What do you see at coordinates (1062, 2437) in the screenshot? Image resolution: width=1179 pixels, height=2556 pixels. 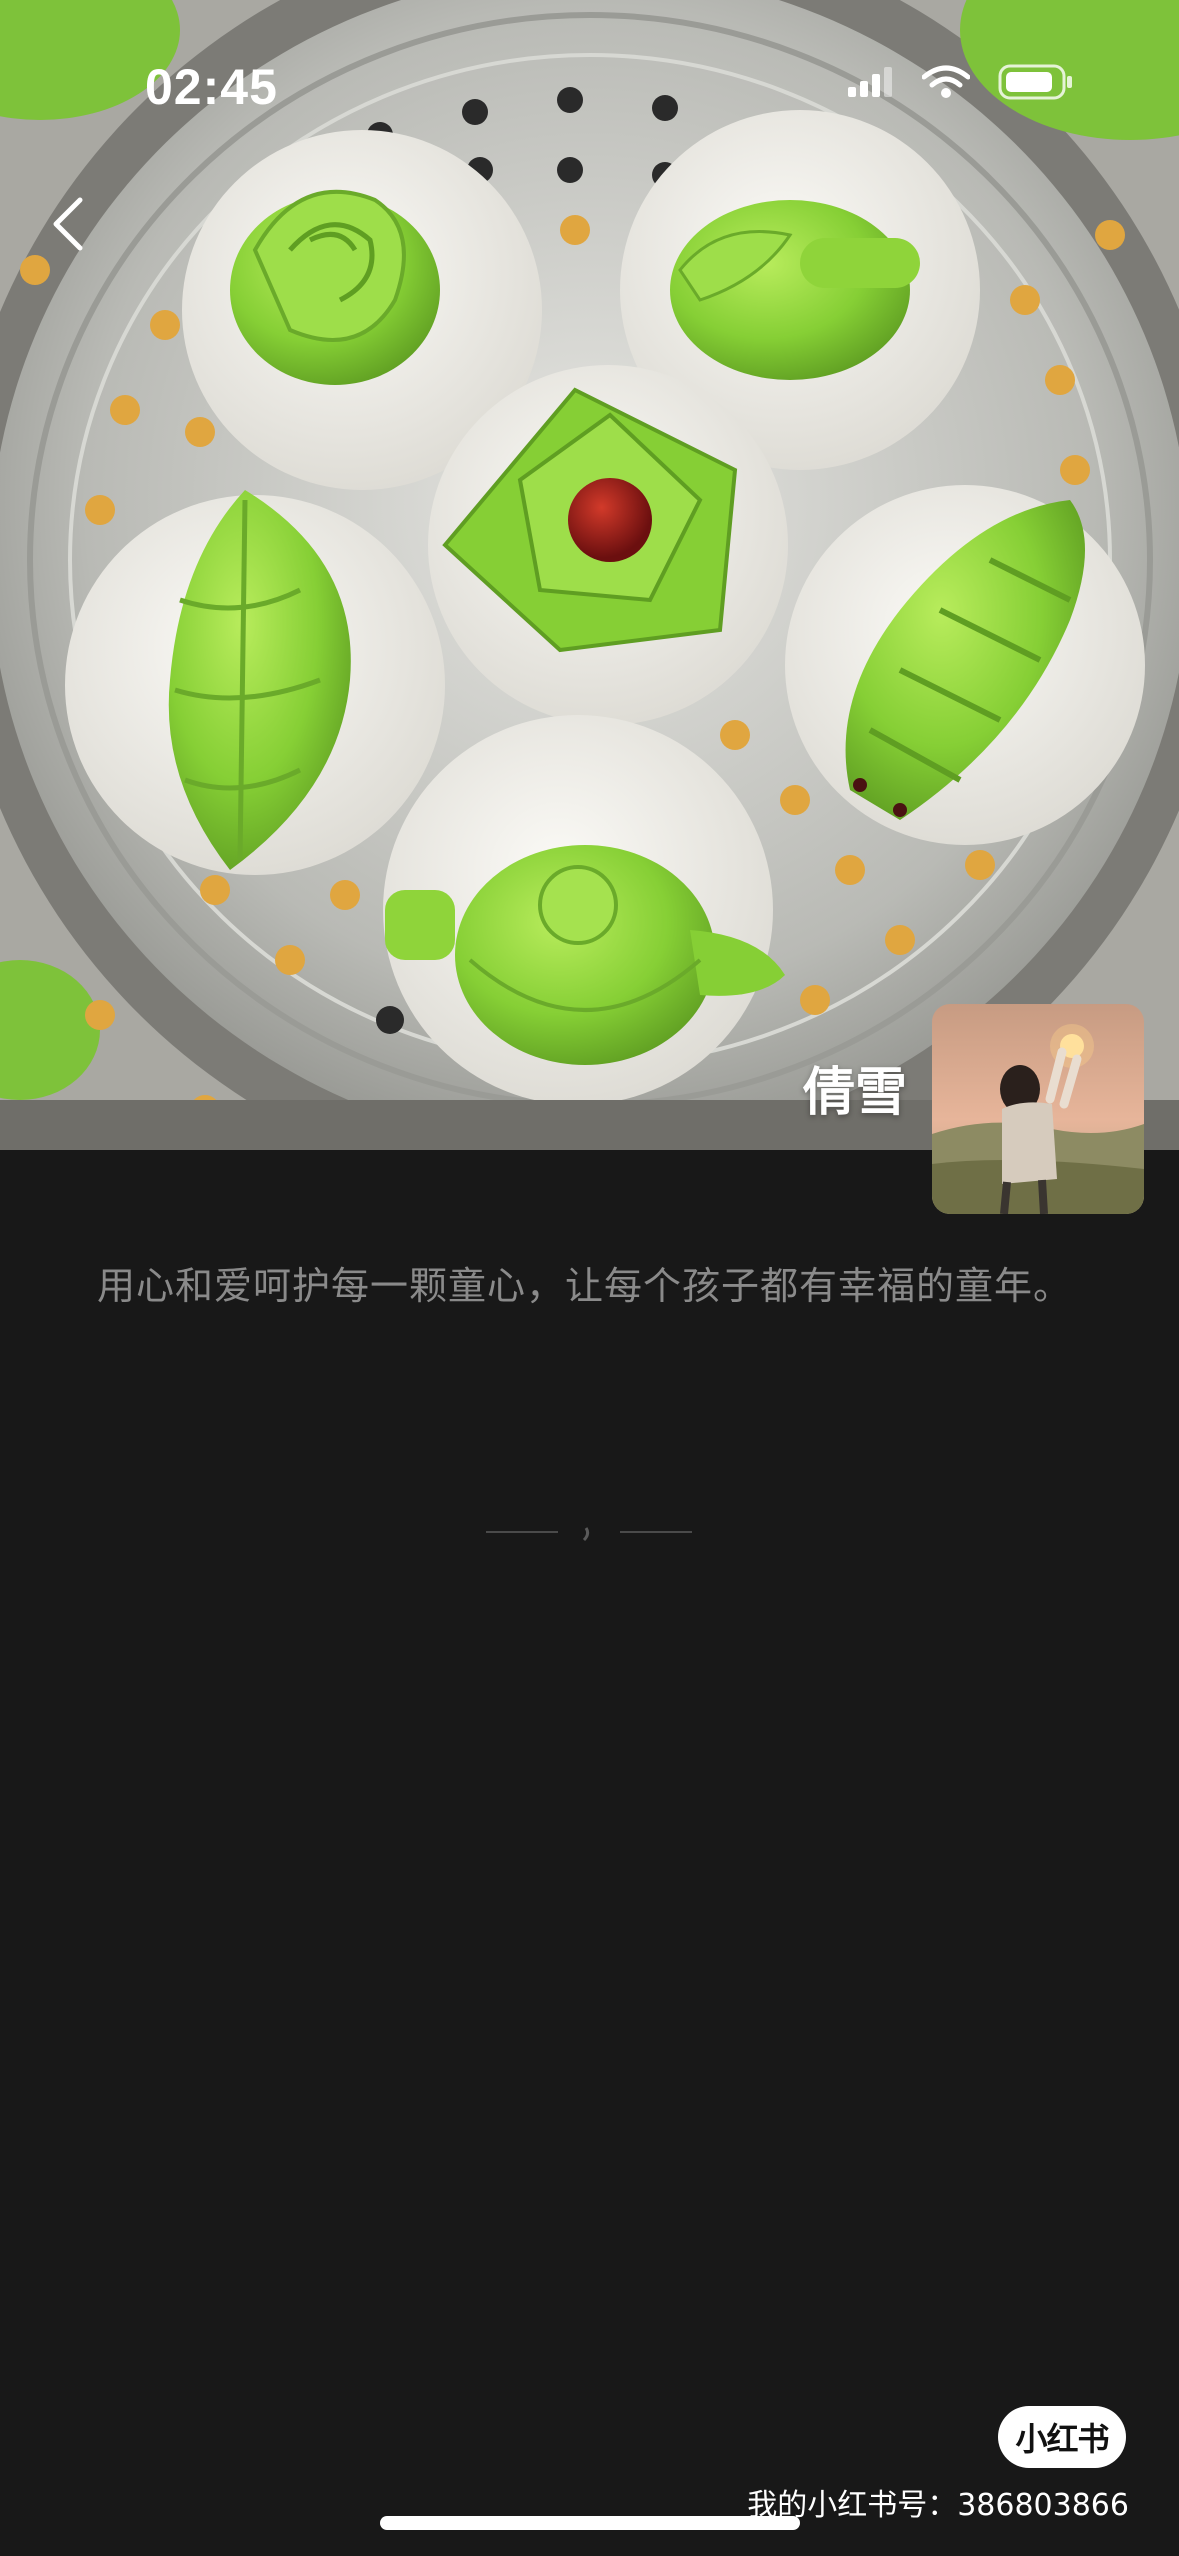 I see `xiaohongshu-logo: 小红书` at bounding box center [1062, 2437].